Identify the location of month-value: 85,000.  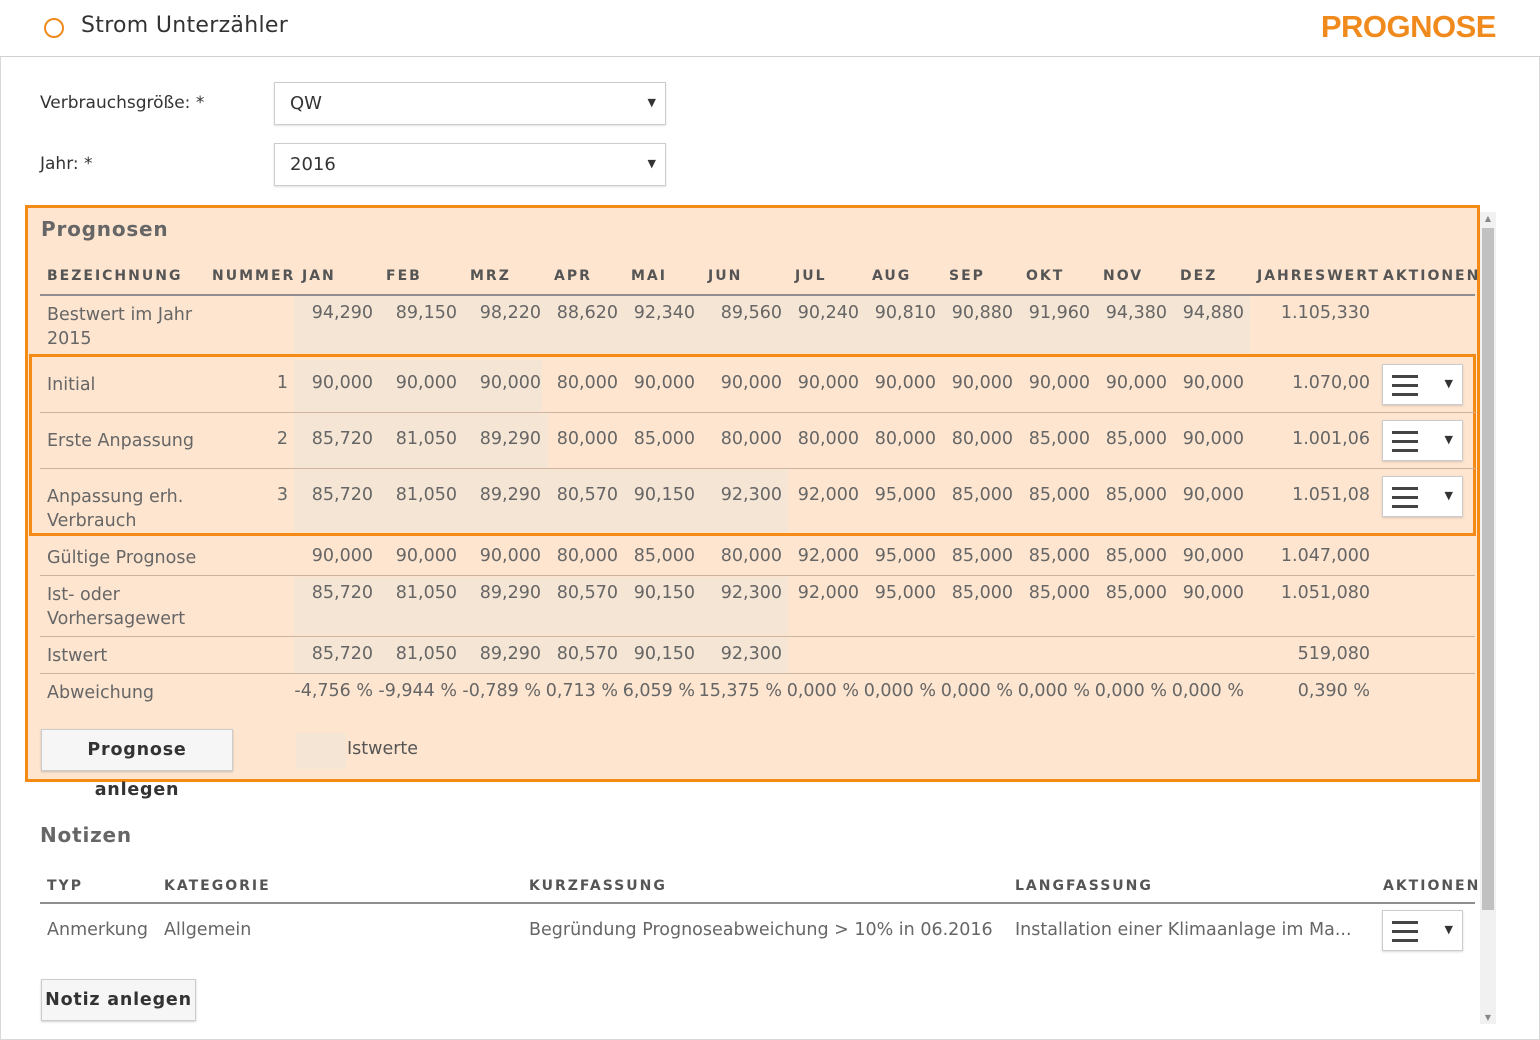
(664, 439).